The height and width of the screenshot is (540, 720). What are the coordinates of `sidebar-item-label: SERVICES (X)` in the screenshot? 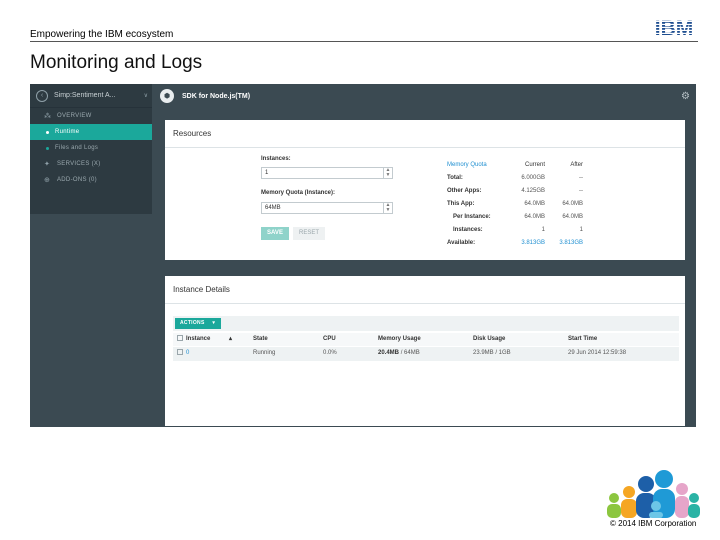 It's located at (79, 164).